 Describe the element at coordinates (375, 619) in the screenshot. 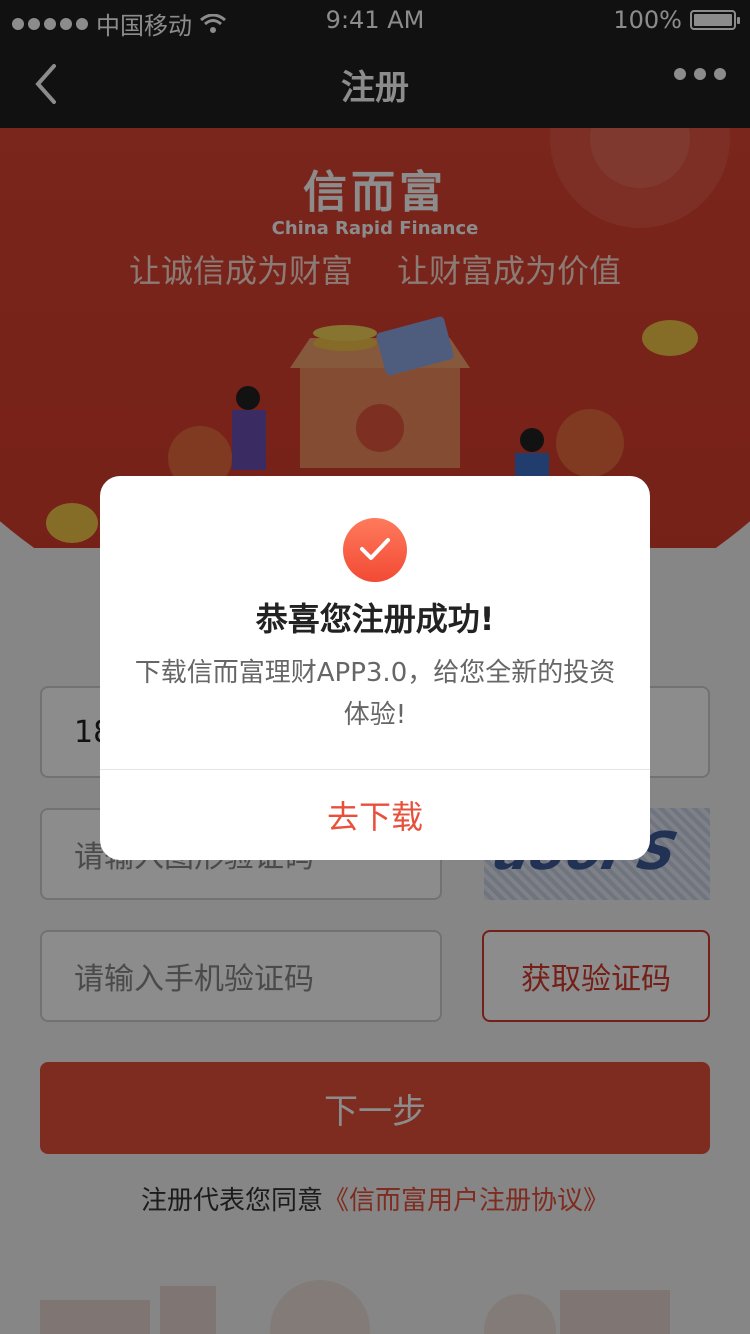

I see `dialog-title: 恭喜您注册成功!` at that location.